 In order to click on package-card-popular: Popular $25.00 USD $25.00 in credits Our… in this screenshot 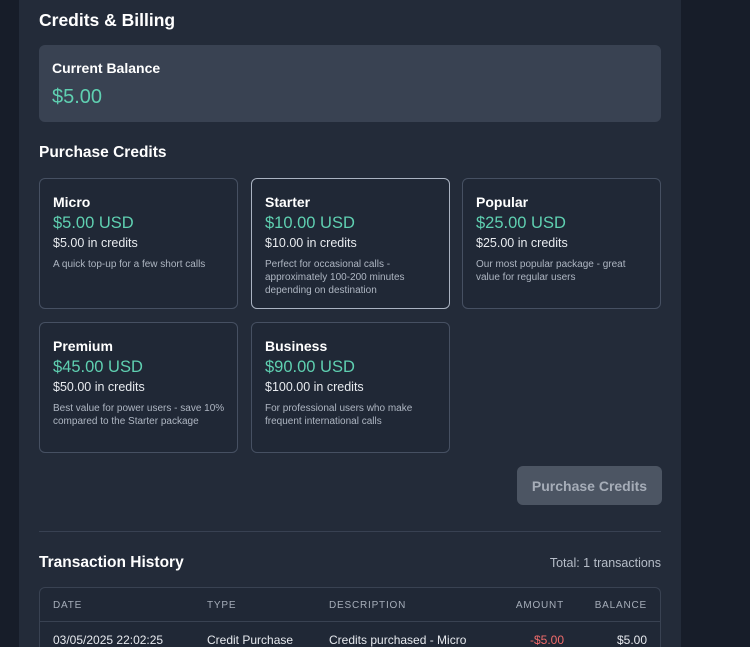, I will do `click(561, 243)`.